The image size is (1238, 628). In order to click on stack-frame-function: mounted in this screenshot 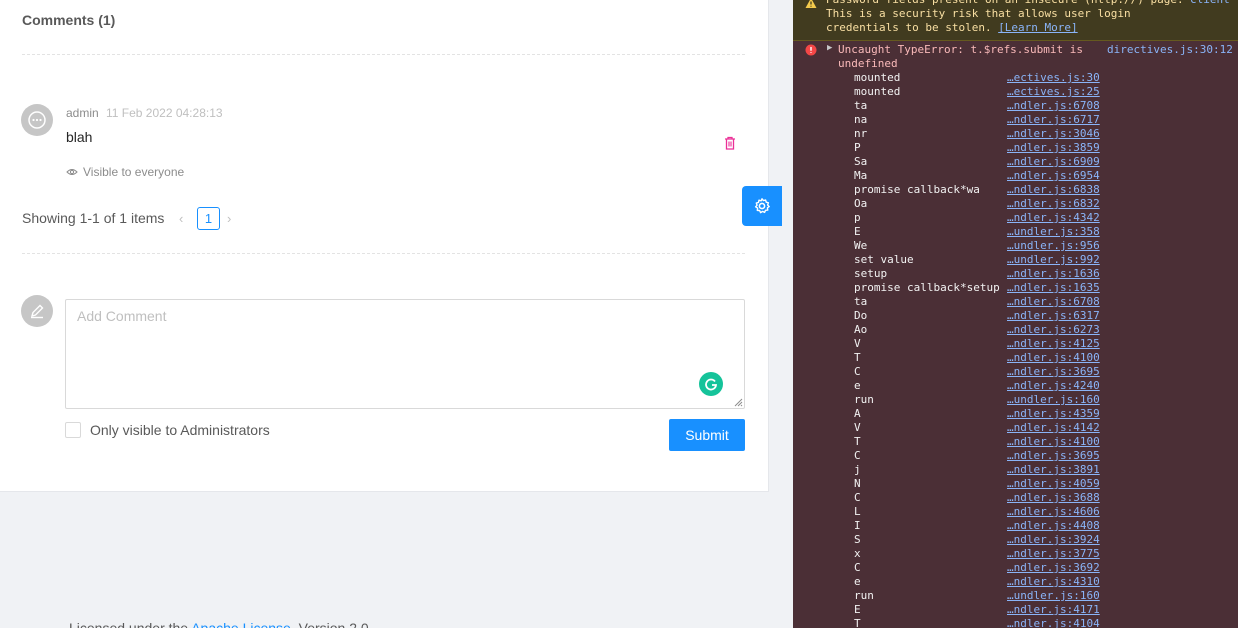, I will do `click(877, 77)`.